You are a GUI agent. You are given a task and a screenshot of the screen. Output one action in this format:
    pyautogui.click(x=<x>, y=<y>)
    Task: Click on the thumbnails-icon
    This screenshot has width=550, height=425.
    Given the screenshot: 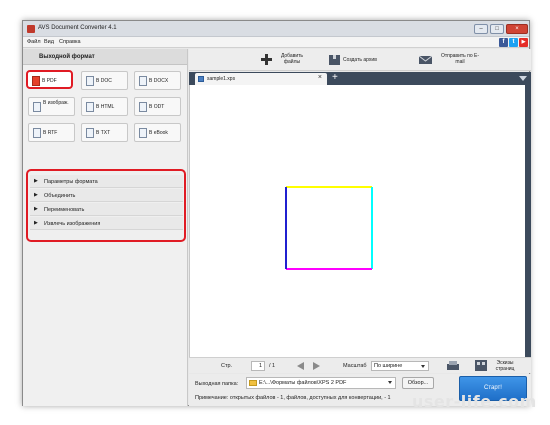 What is the action you would take?
    pyautogui.click(x=481, y=365)
    